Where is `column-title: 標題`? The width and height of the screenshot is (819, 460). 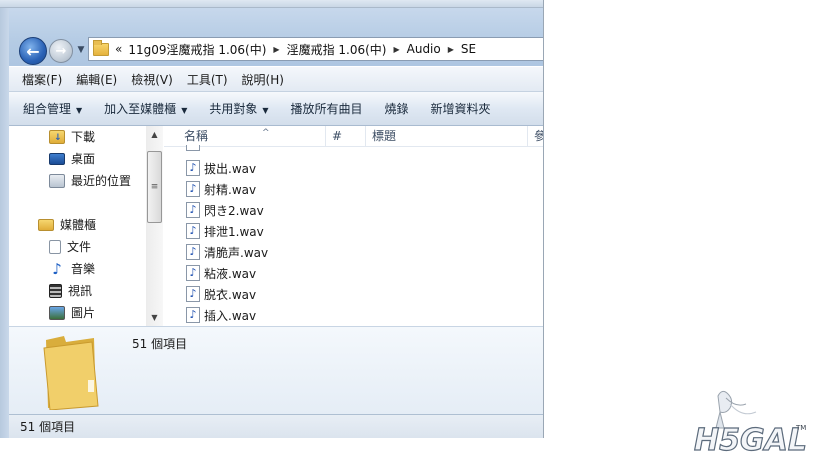
column-title: 標題 is located at coordinates (447, 136).